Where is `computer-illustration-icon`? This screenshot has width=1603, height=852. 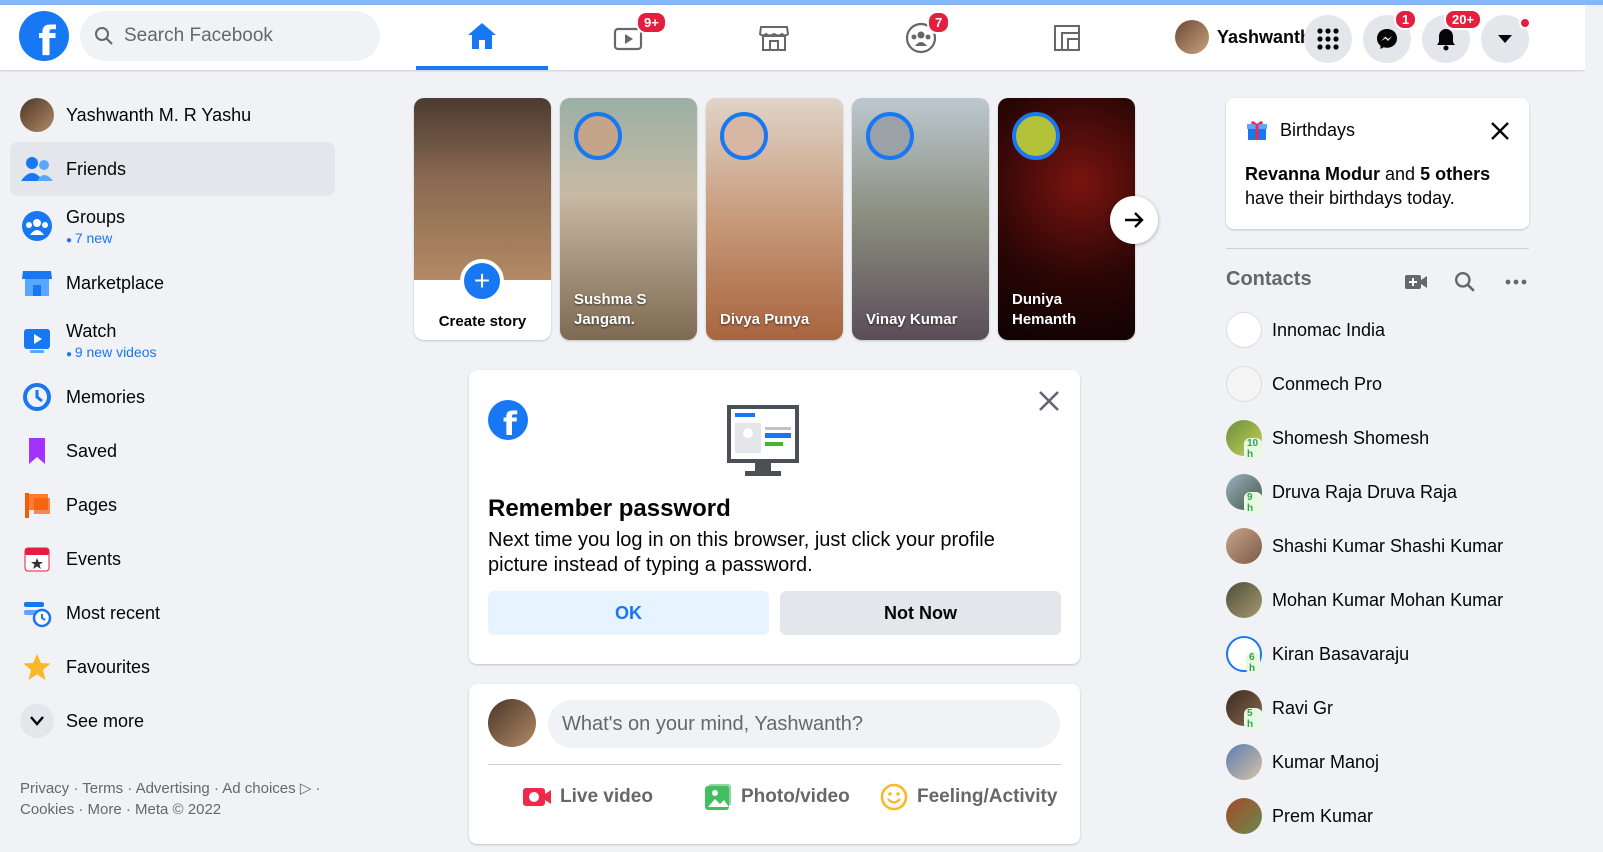
computer-illustration-icon is located at coordinates (763, 440).